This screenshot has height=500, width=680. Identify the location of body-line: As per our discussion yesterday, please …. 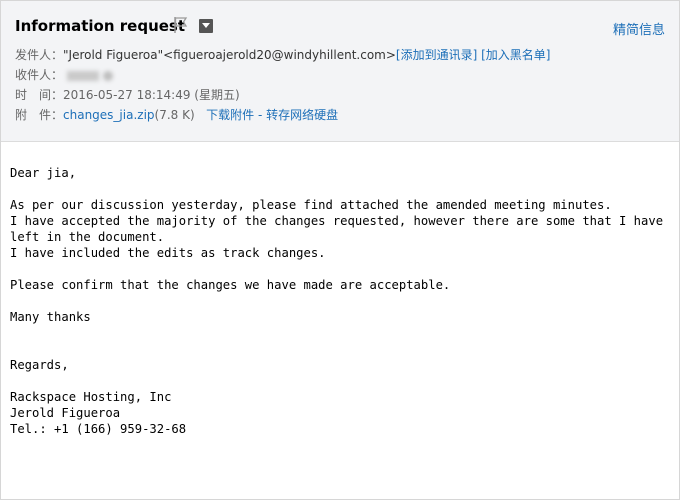
(311, 205).